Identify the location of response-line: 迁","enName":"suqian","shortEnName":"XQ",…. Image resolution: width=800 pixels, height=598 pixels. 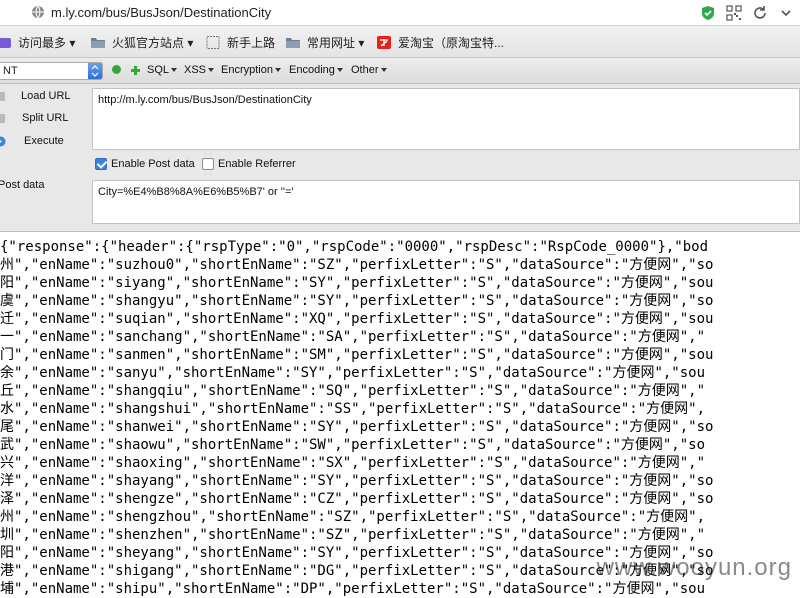
(357, 319).